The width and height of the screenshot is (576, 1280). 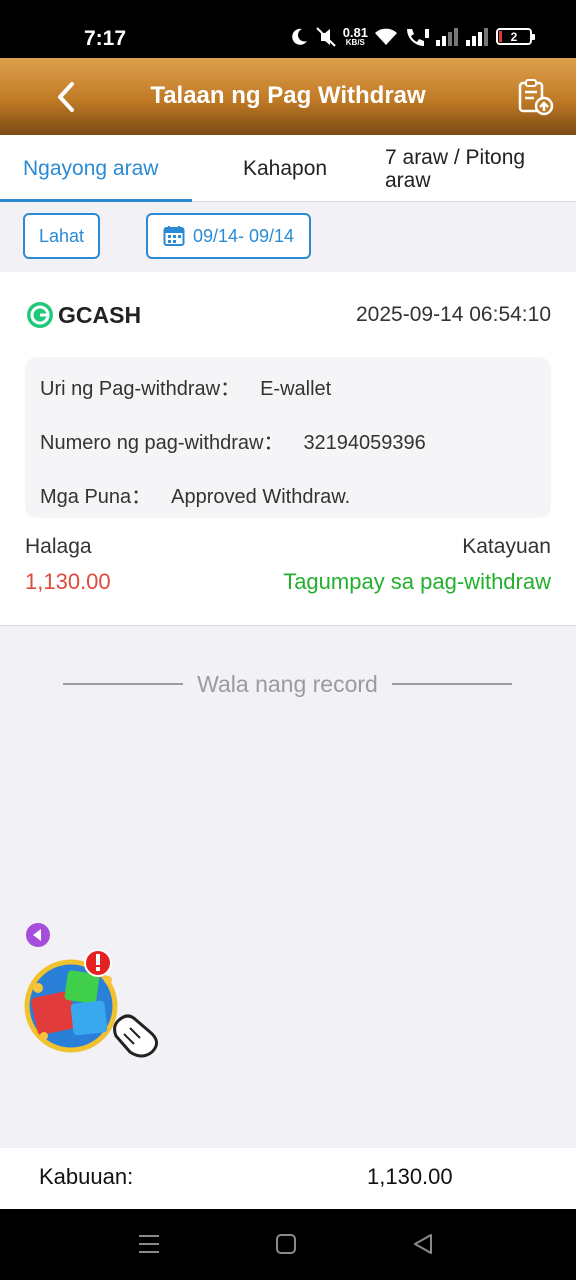 I want to click on filter-all-button: Lahat, so click(x=61, y=236).